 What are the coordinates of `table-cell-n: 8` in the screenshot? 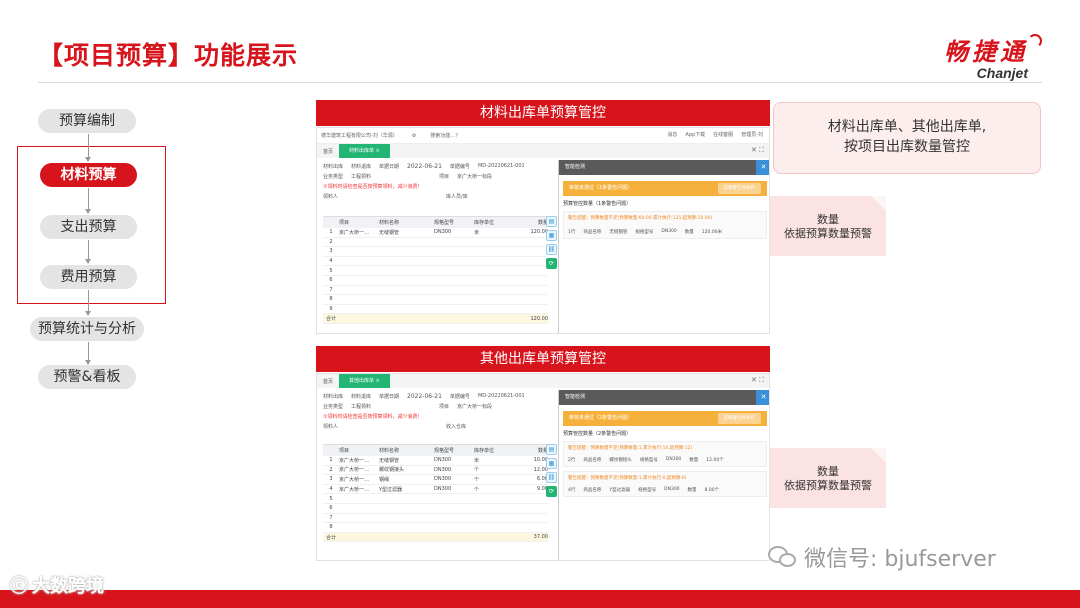 It's located at (331, 527).